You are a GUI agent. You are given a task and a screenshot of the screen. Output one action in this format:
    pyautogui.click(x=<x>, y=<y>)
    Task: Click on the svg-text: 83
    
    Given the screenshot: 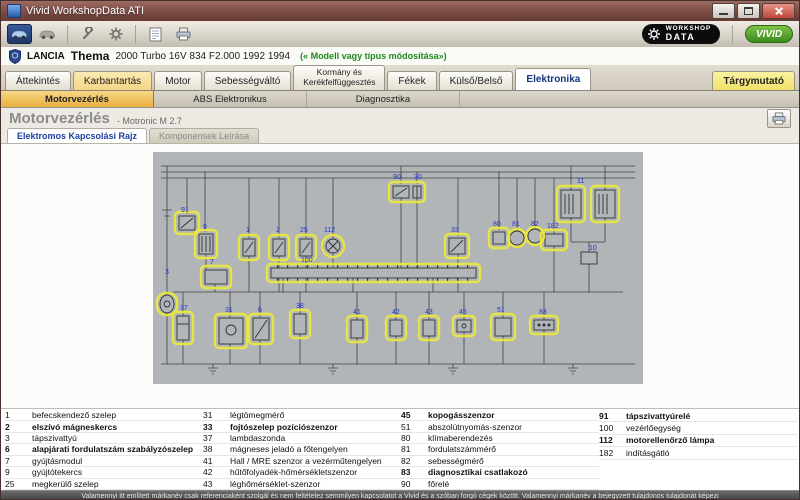 What is the action you would take?
    pyautogui.click(x=543, y=312)
    